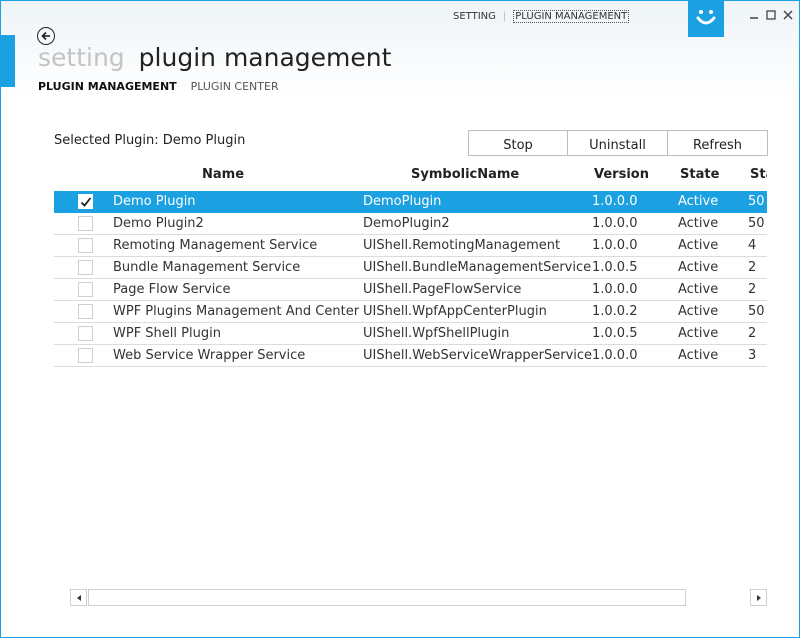  Describe the element at coordinates (154, 201) in the screenshot. I see `cell-name: Demo Plugin` at that location.